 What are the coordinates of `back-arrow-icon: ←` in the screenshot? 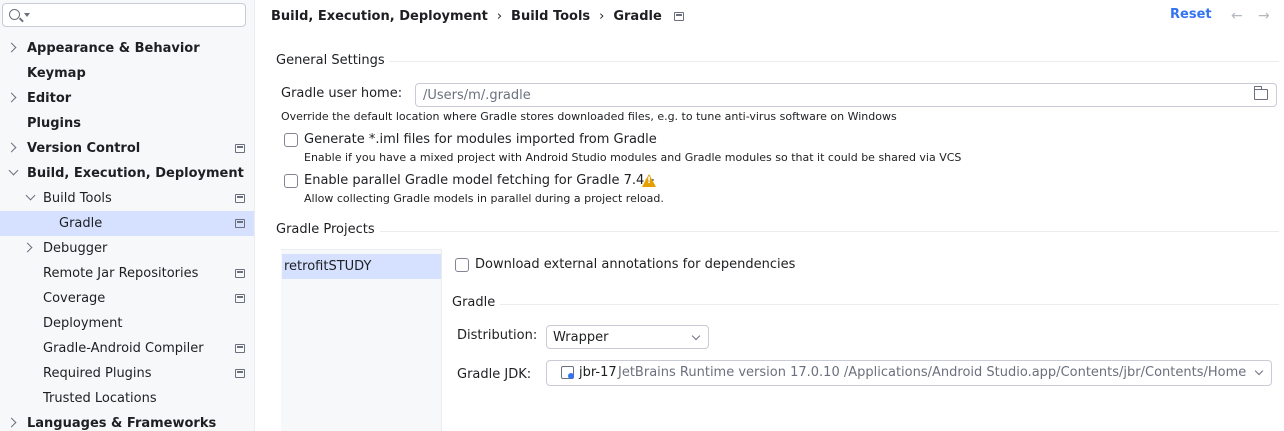 It's located at (1238, 16).